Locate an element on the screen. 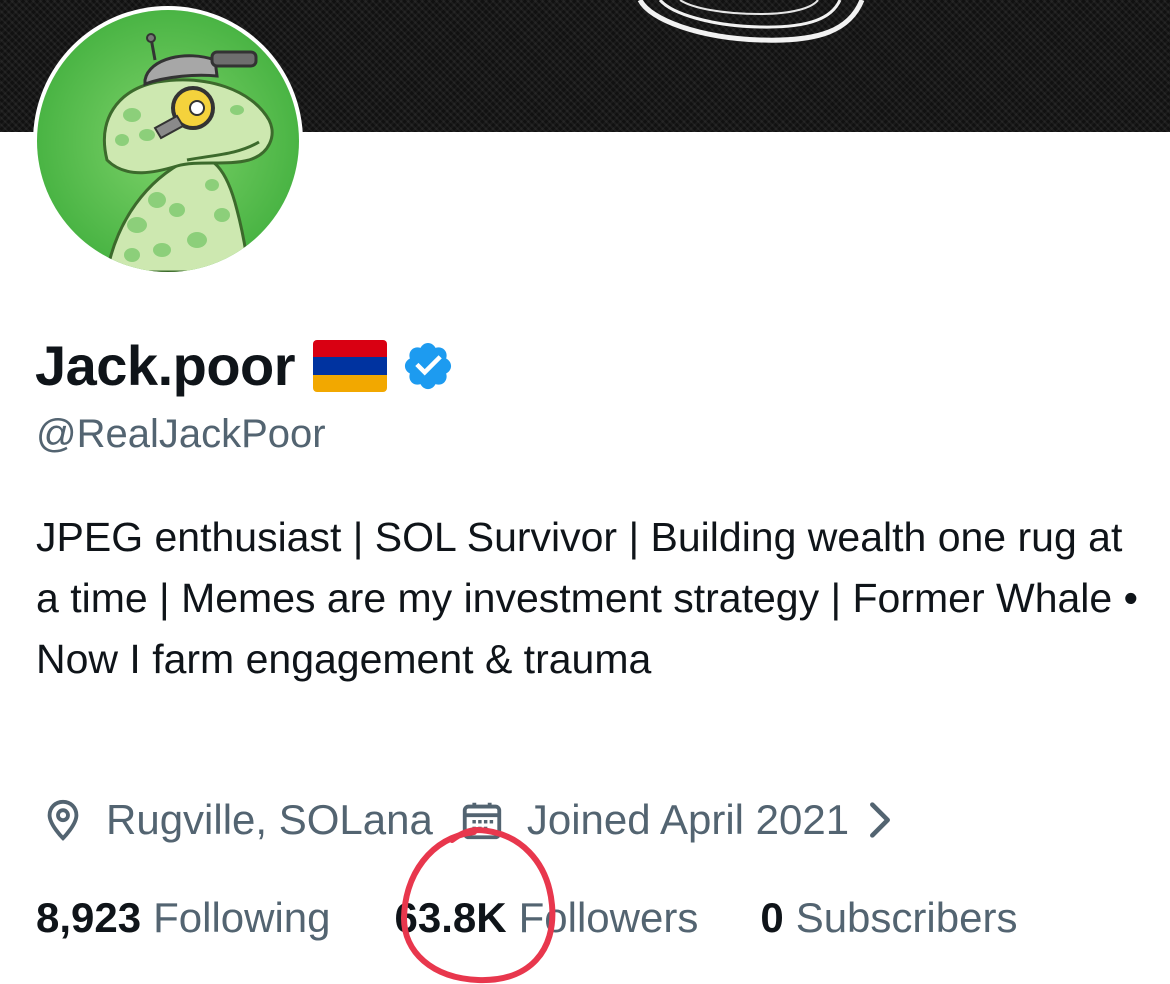 This screenshot has width=1170, height=984. flag-stripe-orange is located at coordinates (350, 383).